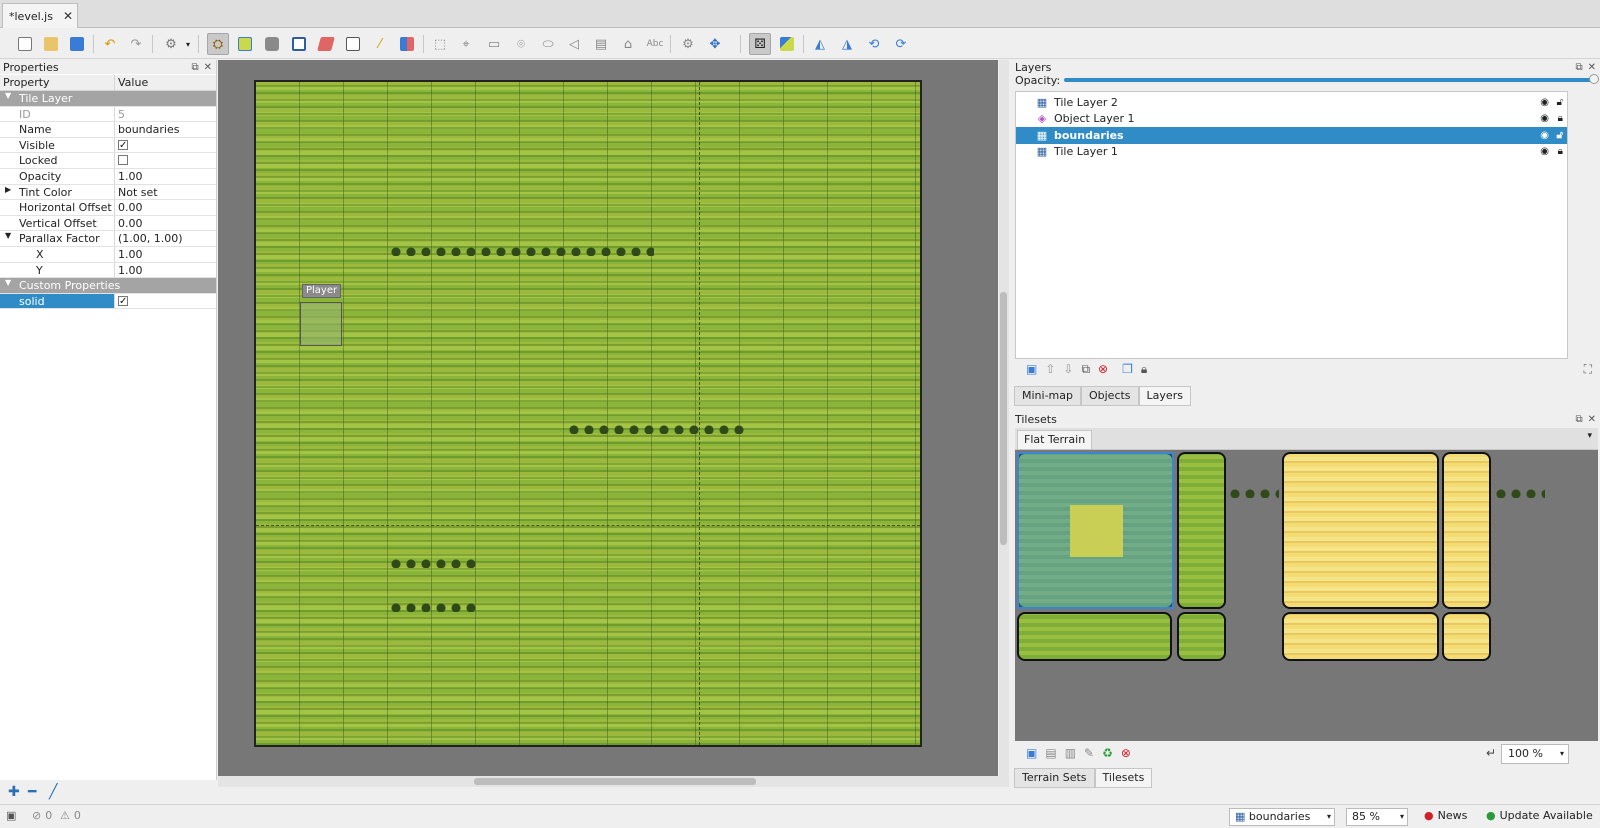 The width and height of the screenshot is (1600, 828). Describe the element at coordinates (108, 270) in the screenshot. I see `property-row-parallax-y: Y 1.00` at that location.